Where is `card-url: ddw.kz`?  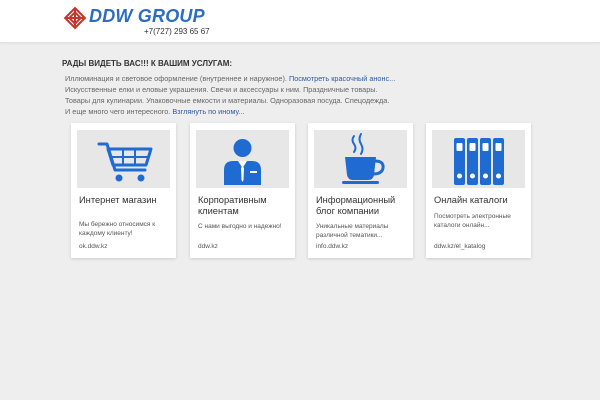
card-url: ddw.kz is located at coordinates (244, 246).